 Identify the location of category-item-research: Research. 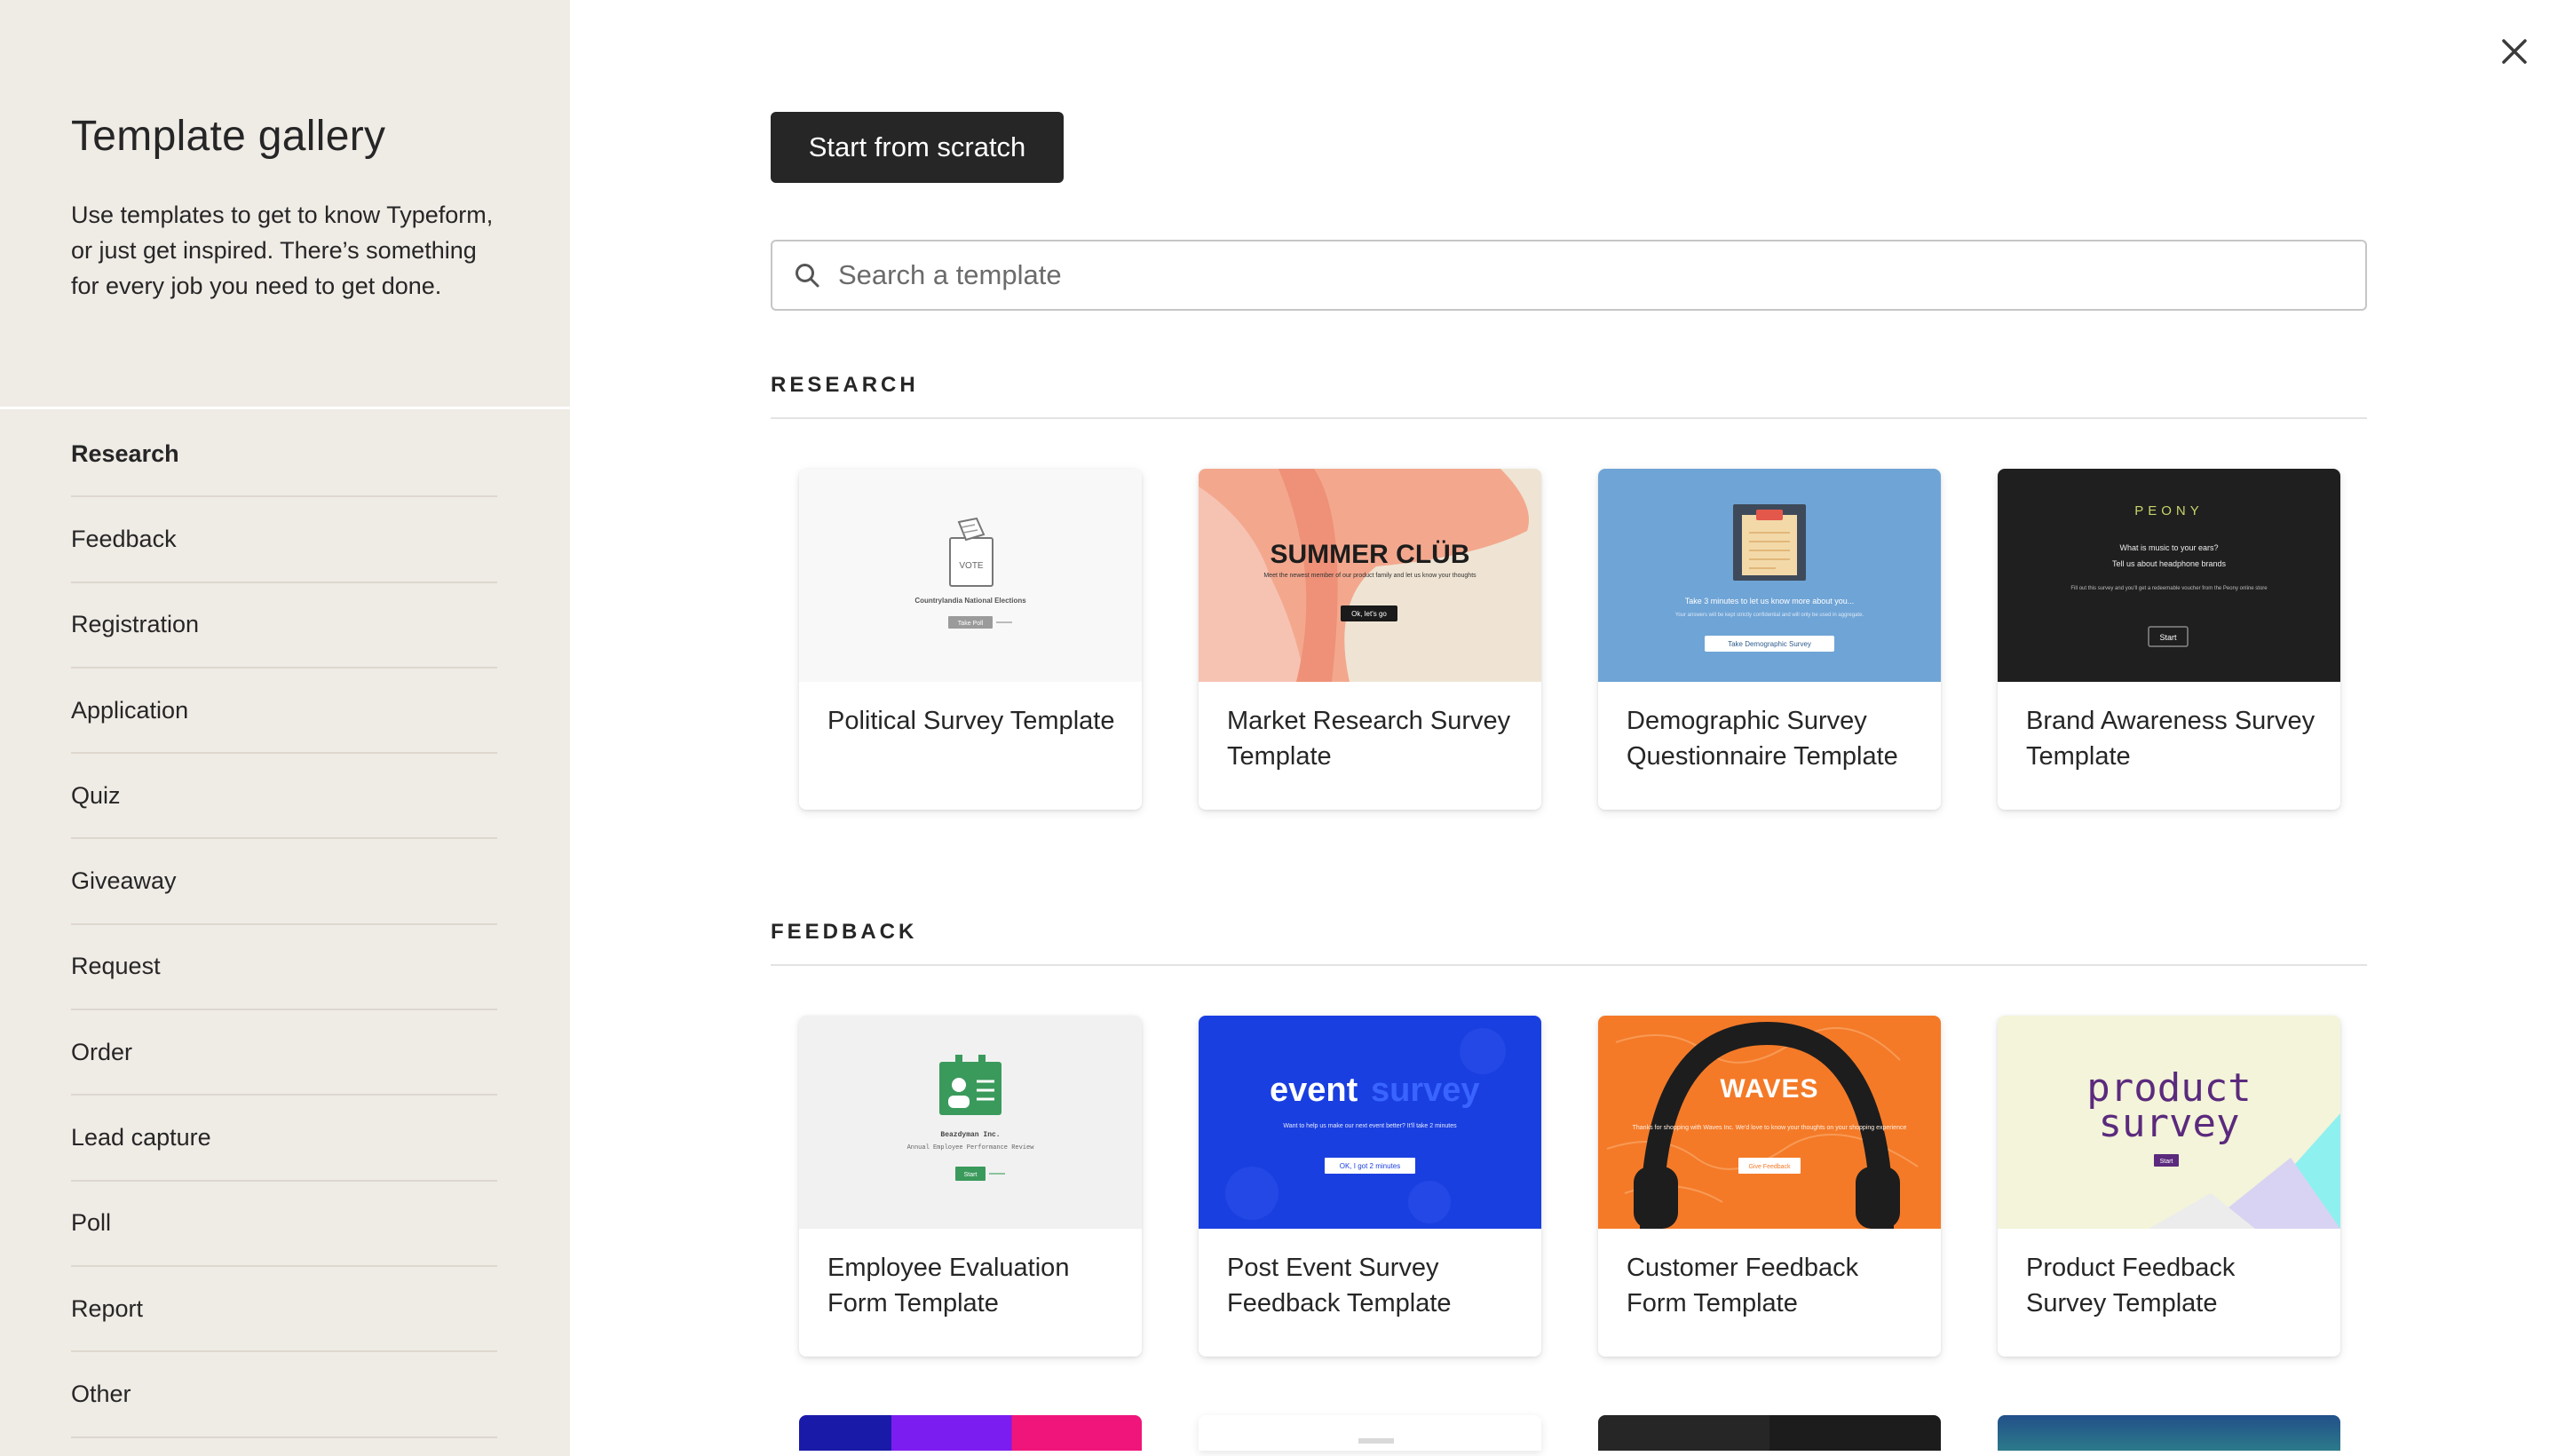
(284, 455).